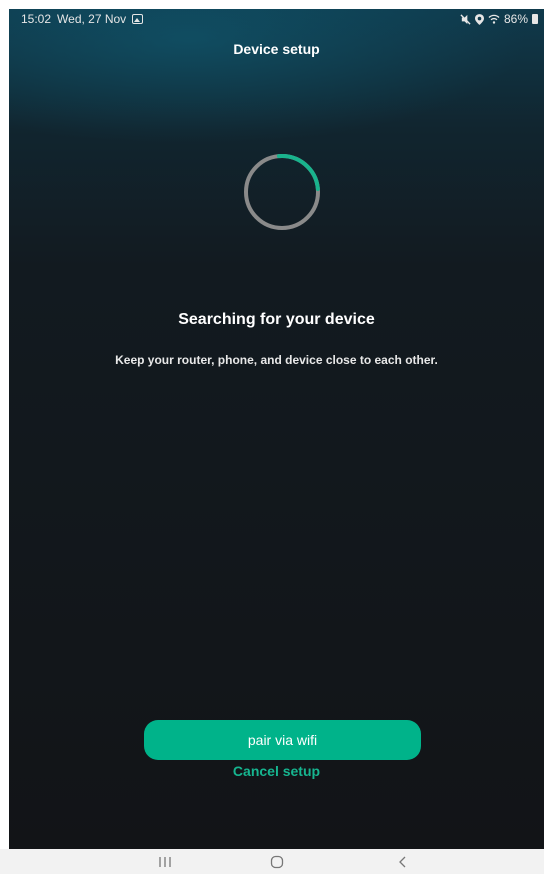  I want to click on loading-spinner-icon, so click(282, 192).